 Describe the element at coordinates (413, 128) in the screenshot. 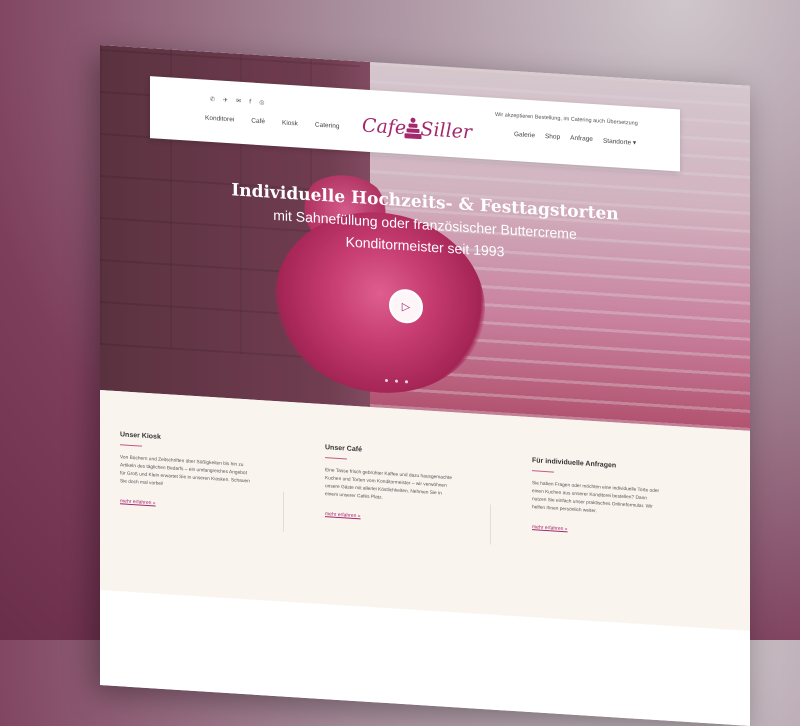

I see `cake-icon` at that location.